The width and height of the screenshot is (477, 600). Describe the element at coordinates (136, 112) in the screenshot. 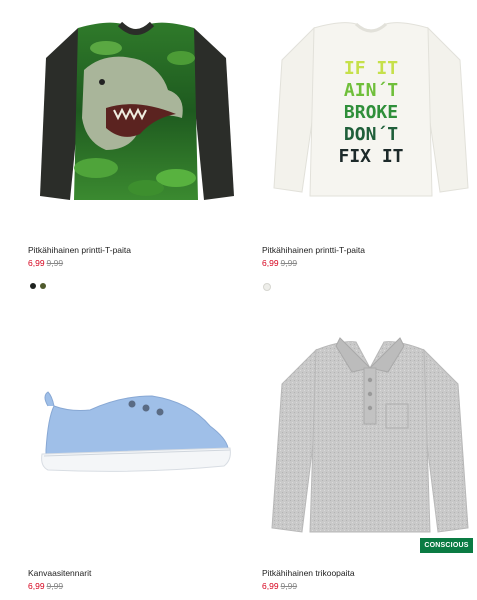

I see `dinosaur-print-tshirt-image` at that location.